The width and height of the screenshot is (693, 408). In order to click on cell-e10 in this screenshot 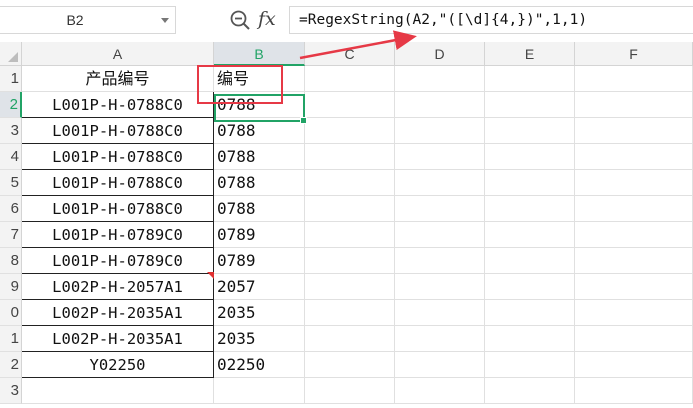, I will do `click(530, 313)`.